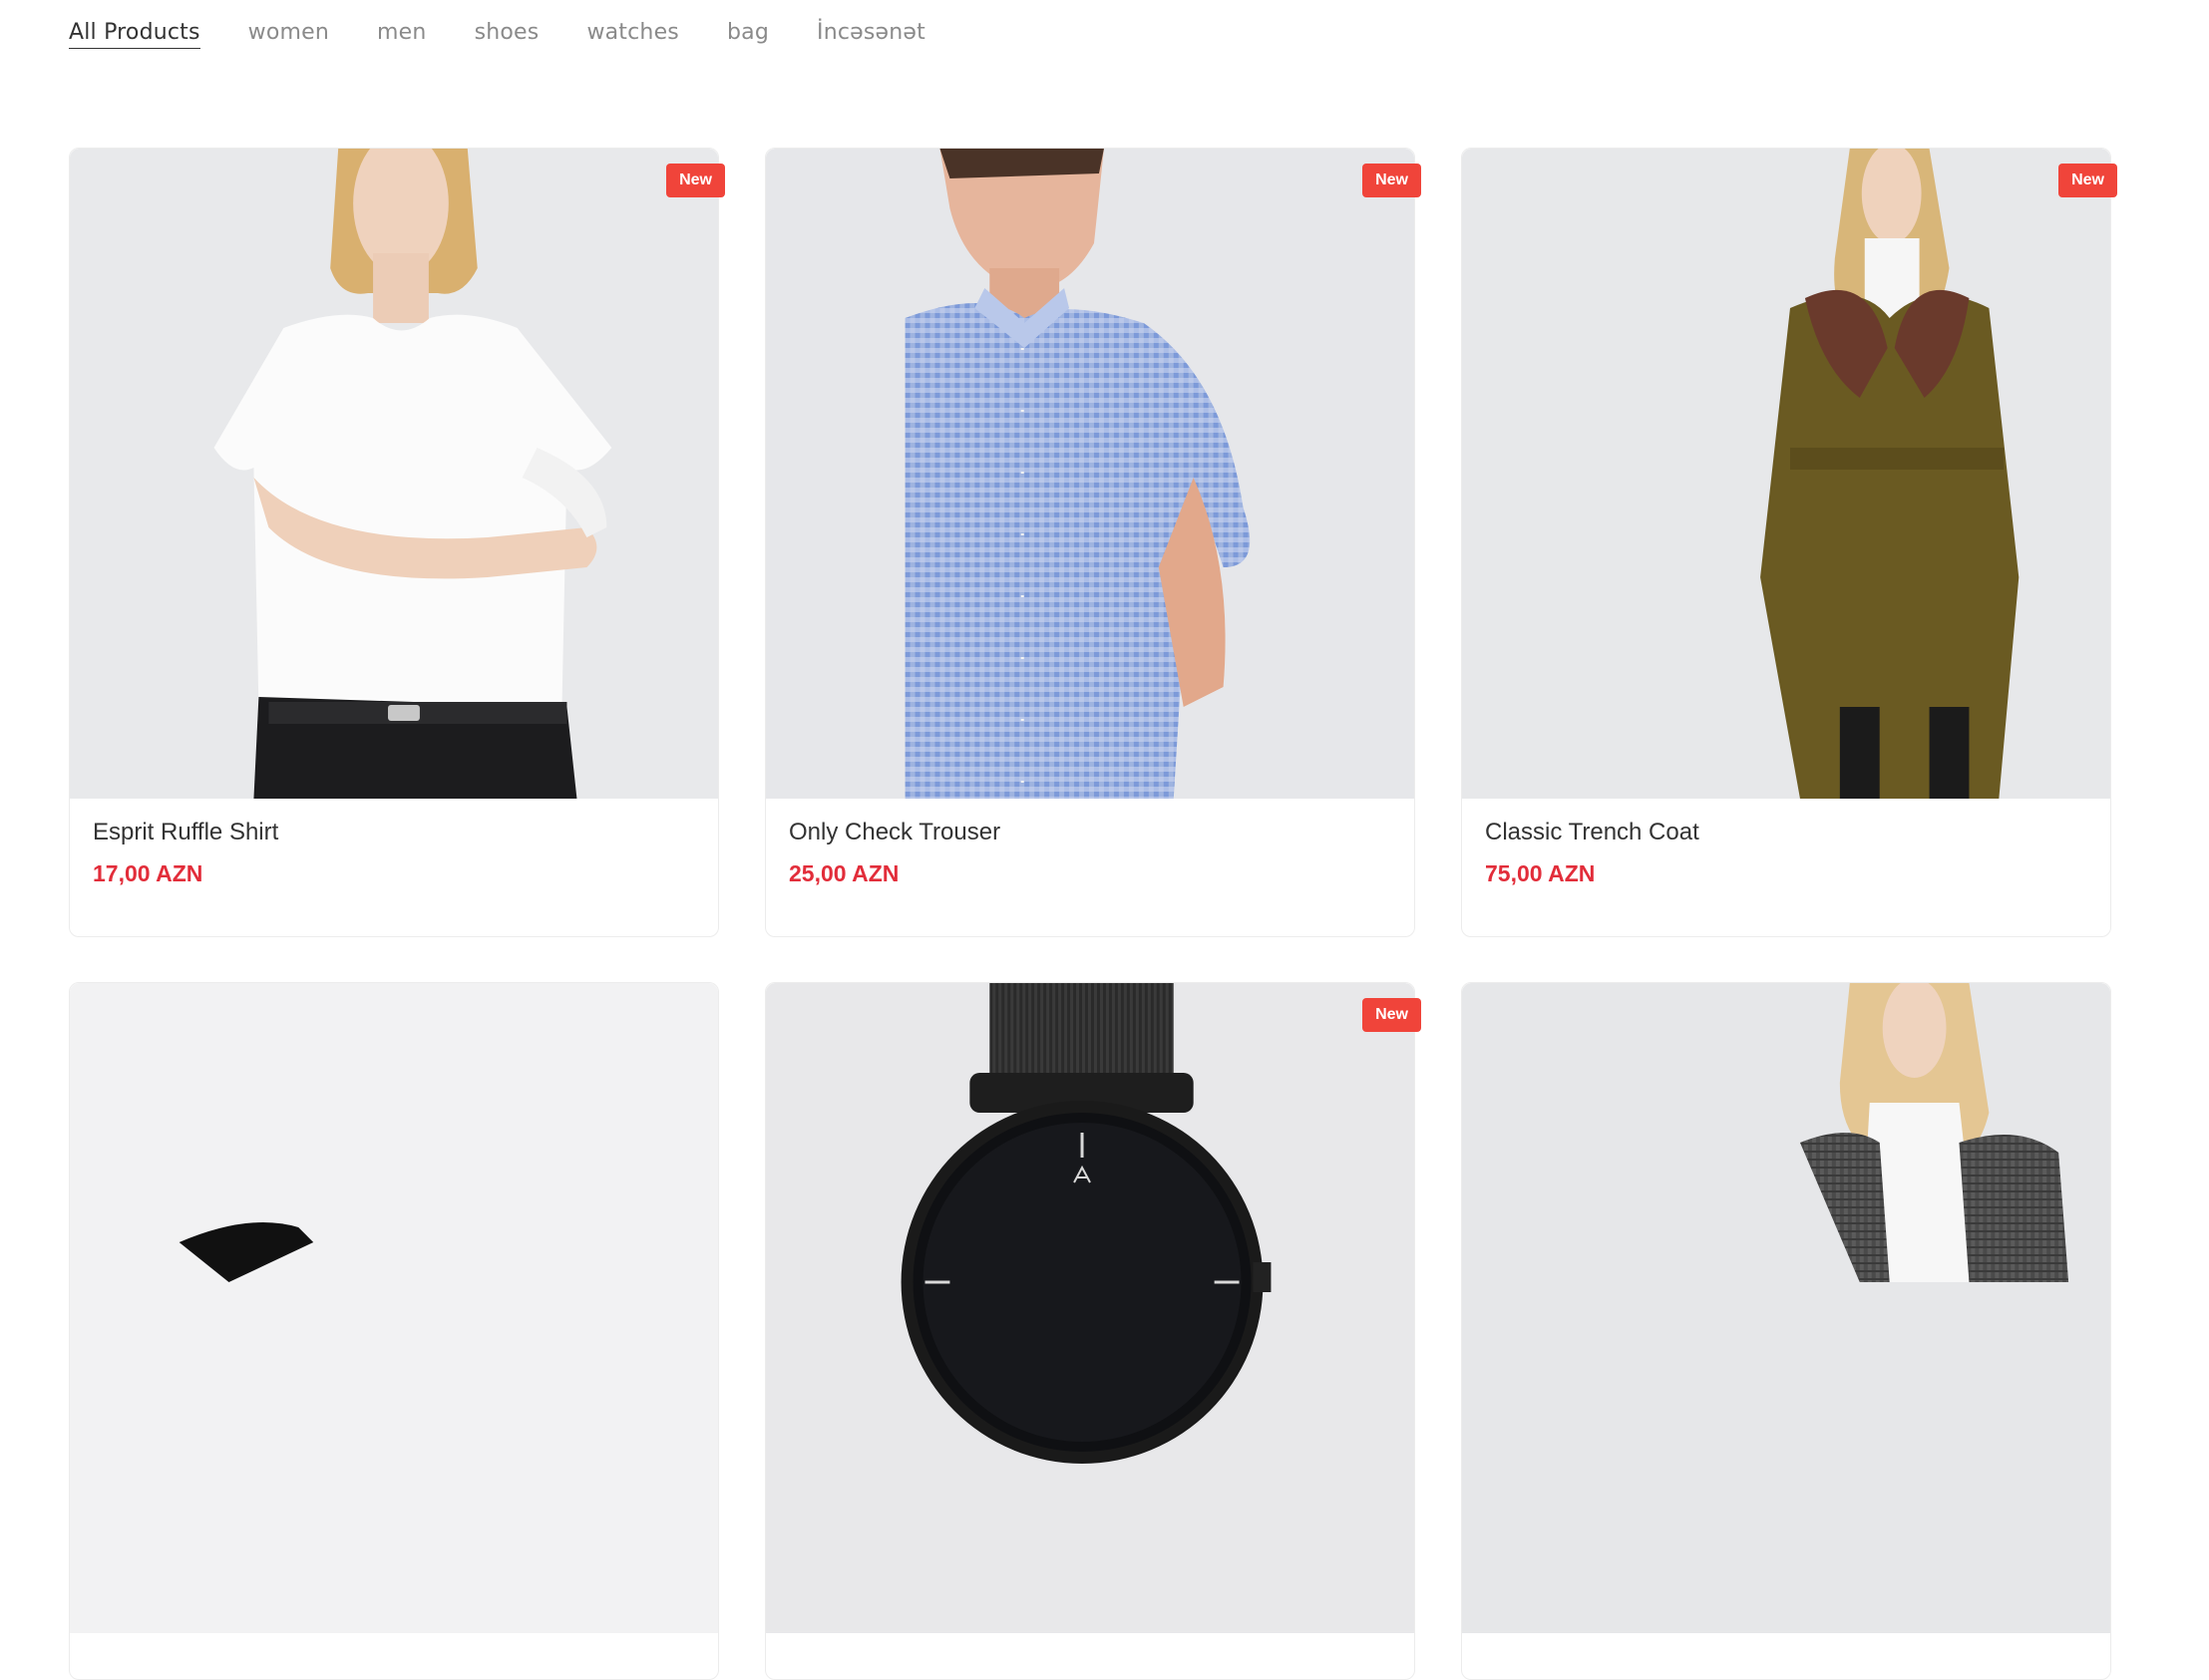 The width and height of the screenshot is (2209, 1680). What do you see at coordinates (1090, 474) in the screenshot?
I see `product-image-man-blue-check-shirt` at bounding box center [1090, 474].